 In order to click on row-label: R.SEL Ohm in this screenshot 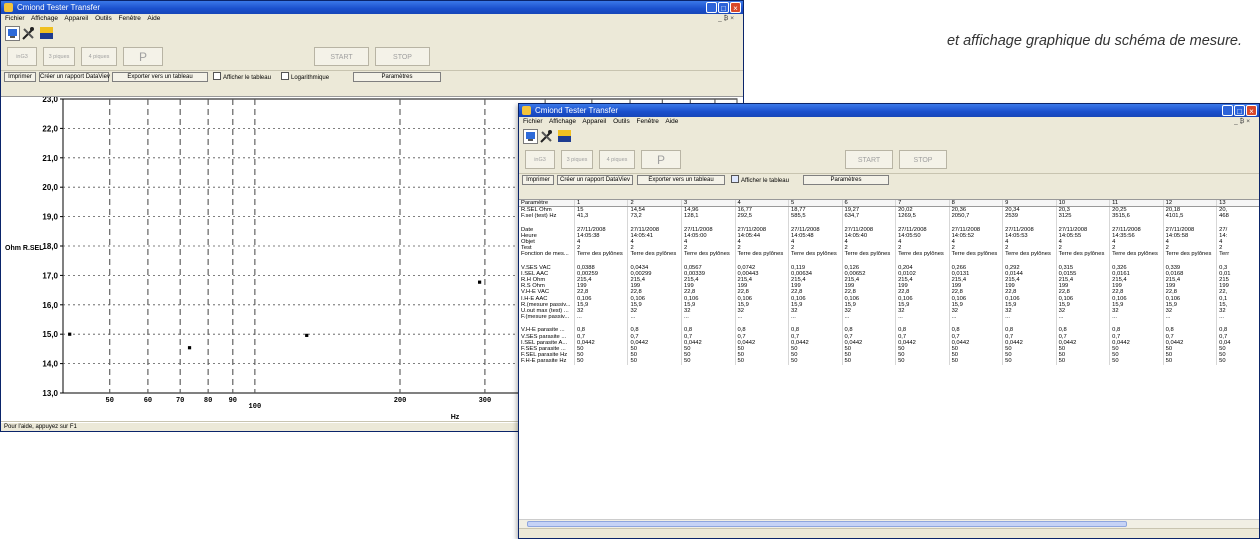, I will do `click(536, 210)`.